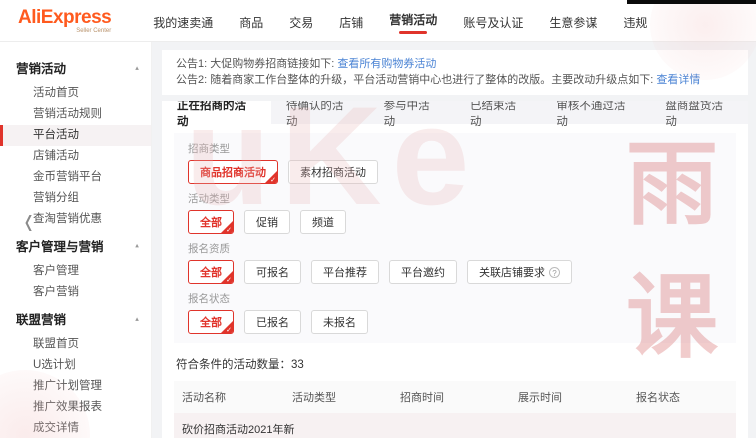 Image resolution: width=756 pixels, height=438 pixels. I want to click on tab-盘商盘货活动: 盘商盘货活动, so click(699, 114).